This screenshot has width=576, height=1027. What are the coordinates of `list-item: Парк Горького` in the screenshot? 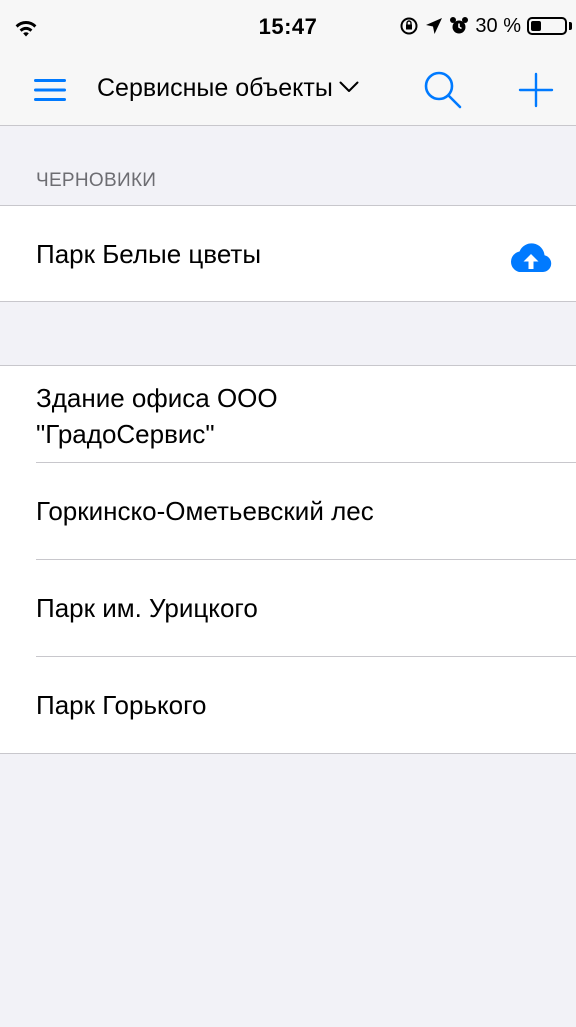 It's located at (288, 705).